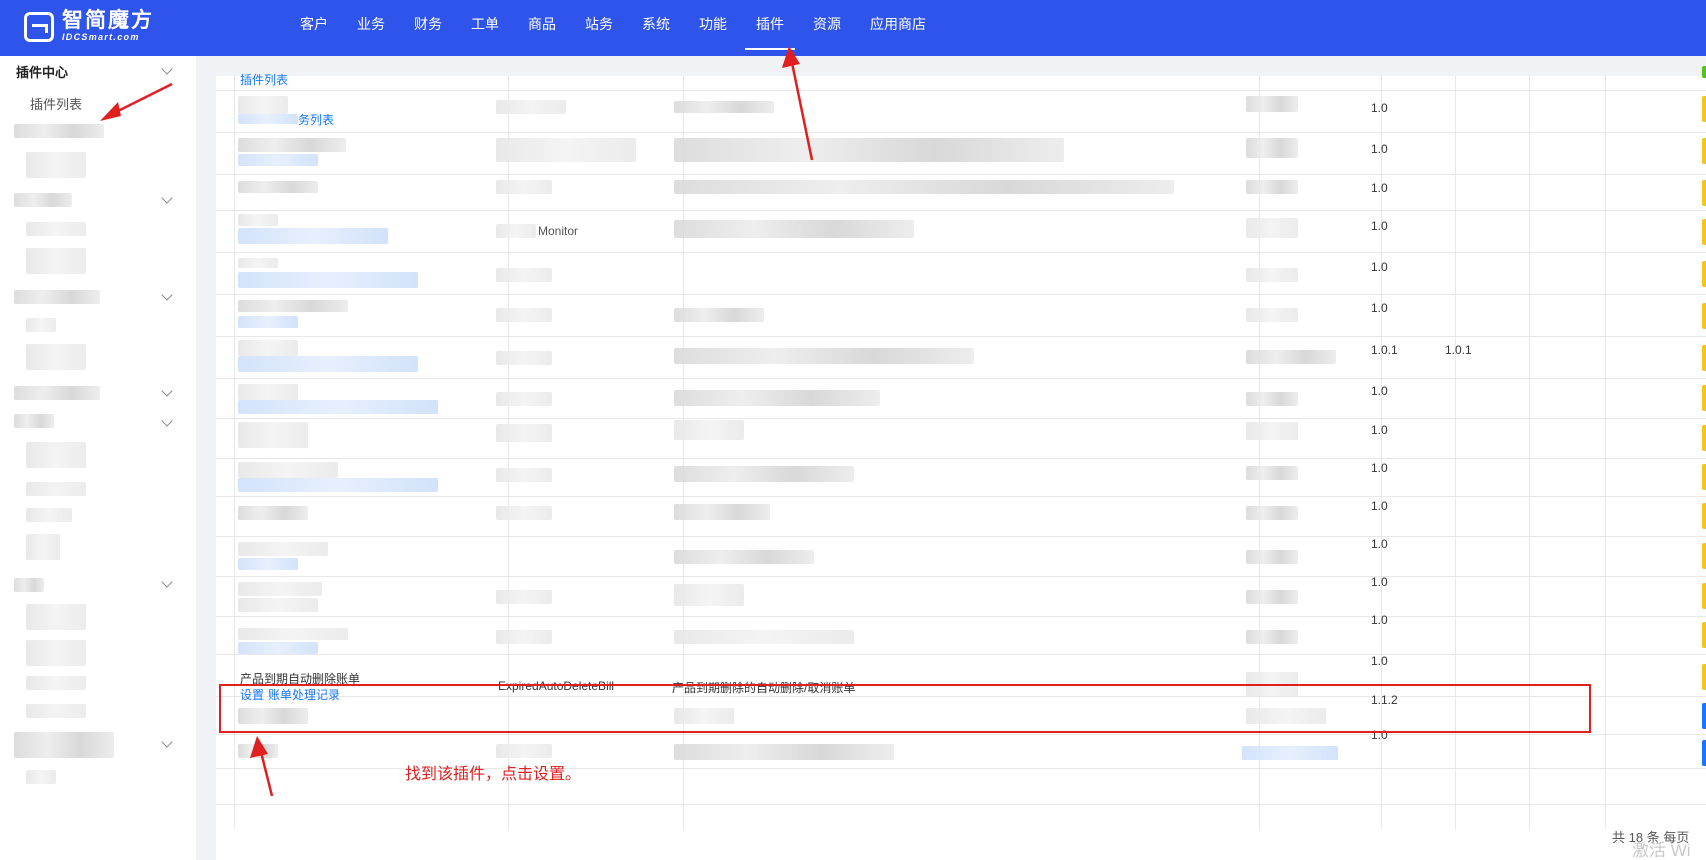 This screenshot has height=860, width=1706. I want to click on os-activation-watermark: 激活 Wi, so click(1661, 850).